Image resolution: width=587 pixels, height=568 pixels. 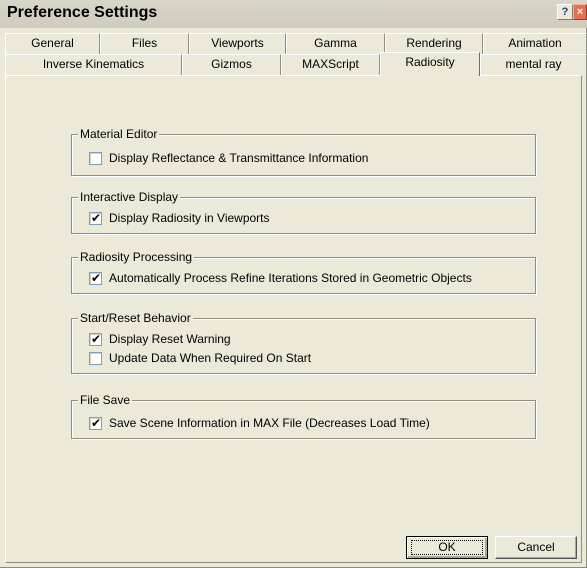 I want to click on tab-mental-ray: mental ray, so click(x=533, y=64).